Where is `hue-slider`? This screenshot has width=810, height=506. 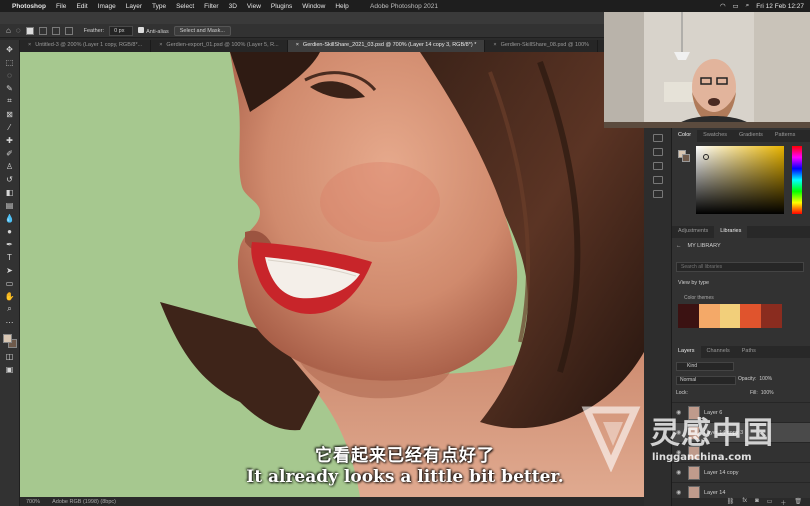 hue-slider is located at coordinates (797, 180).